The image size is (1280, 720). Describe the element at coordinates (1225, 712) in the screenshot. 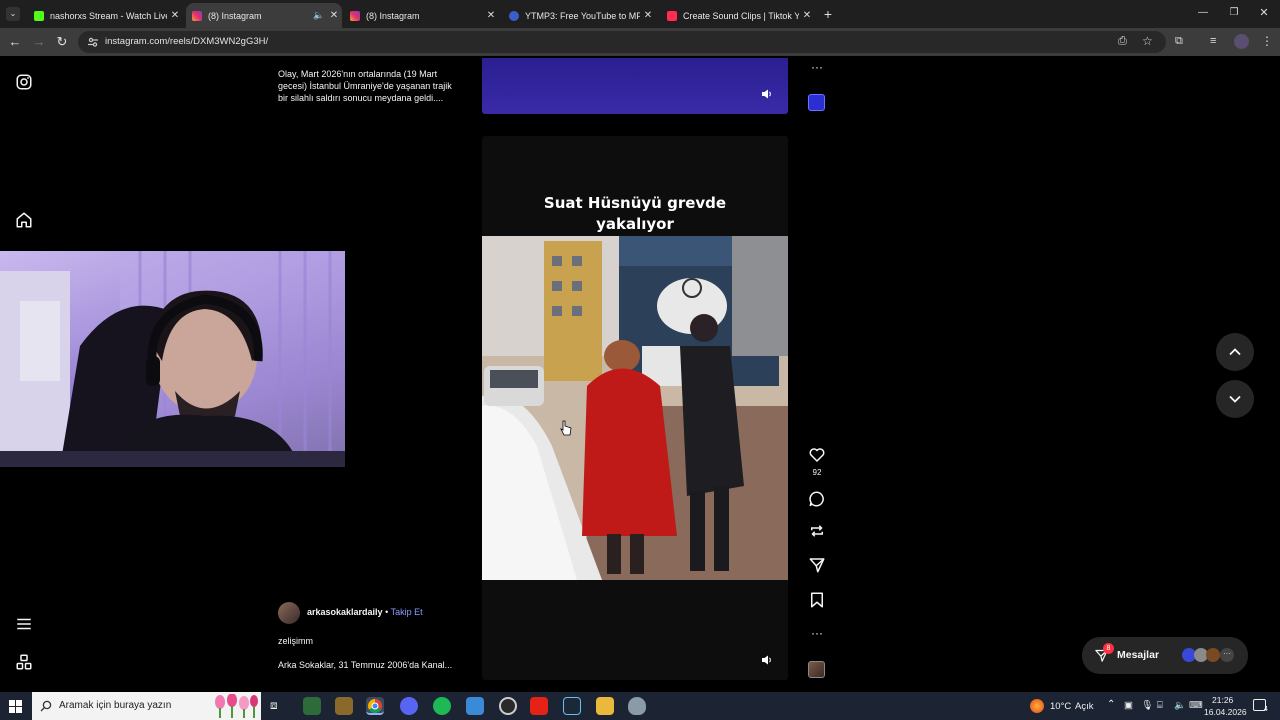

I see `clock-date: 16.04.2026` at that location.